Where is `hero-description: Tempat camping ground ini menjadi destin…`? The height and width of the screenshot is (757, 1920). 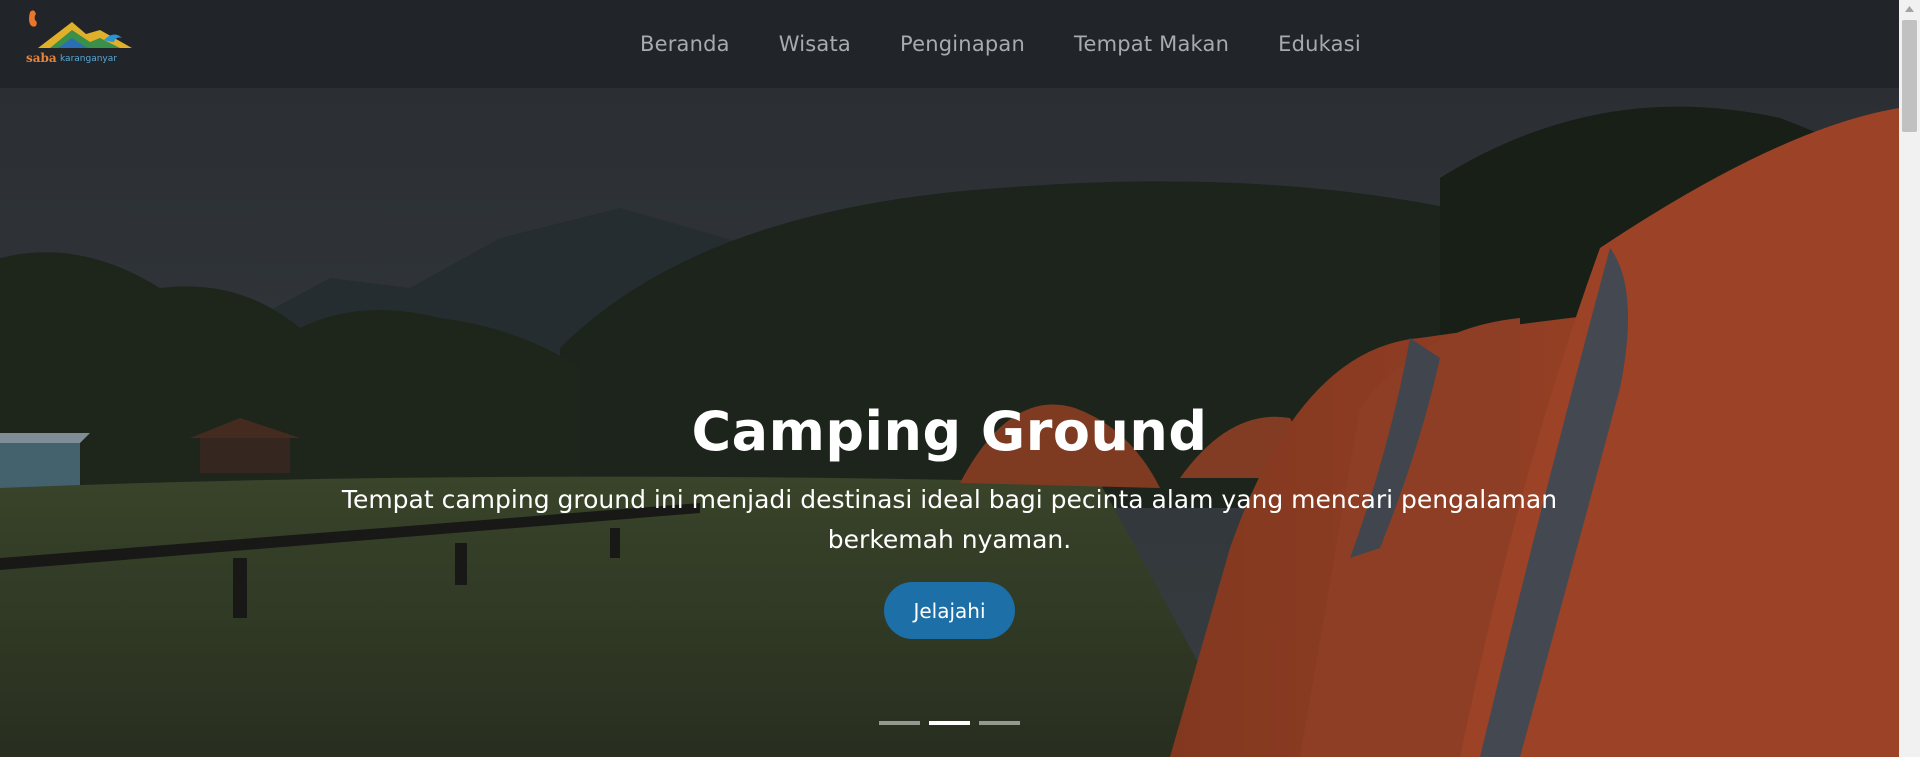
hero-description: Tempat camping ground ini menjadi destin… is located at coordinates (949, 519).